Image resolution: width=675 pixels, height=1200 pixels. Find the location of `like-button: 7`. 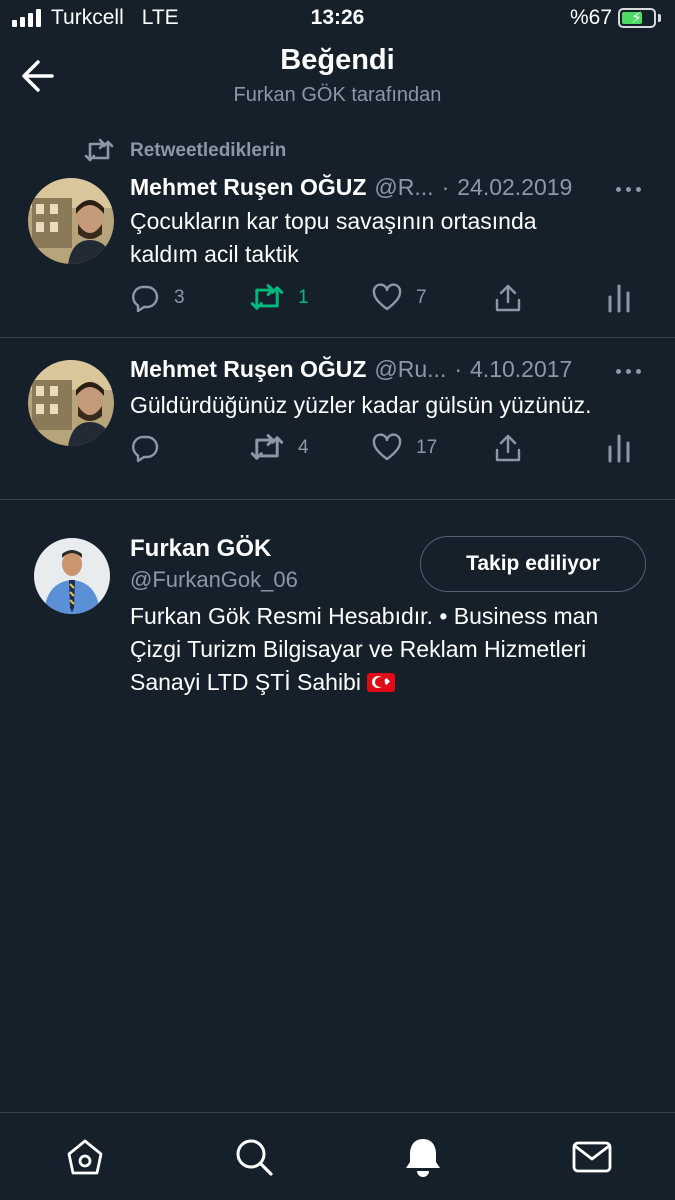

like-button: 7 is located at coordinates (399, 298).